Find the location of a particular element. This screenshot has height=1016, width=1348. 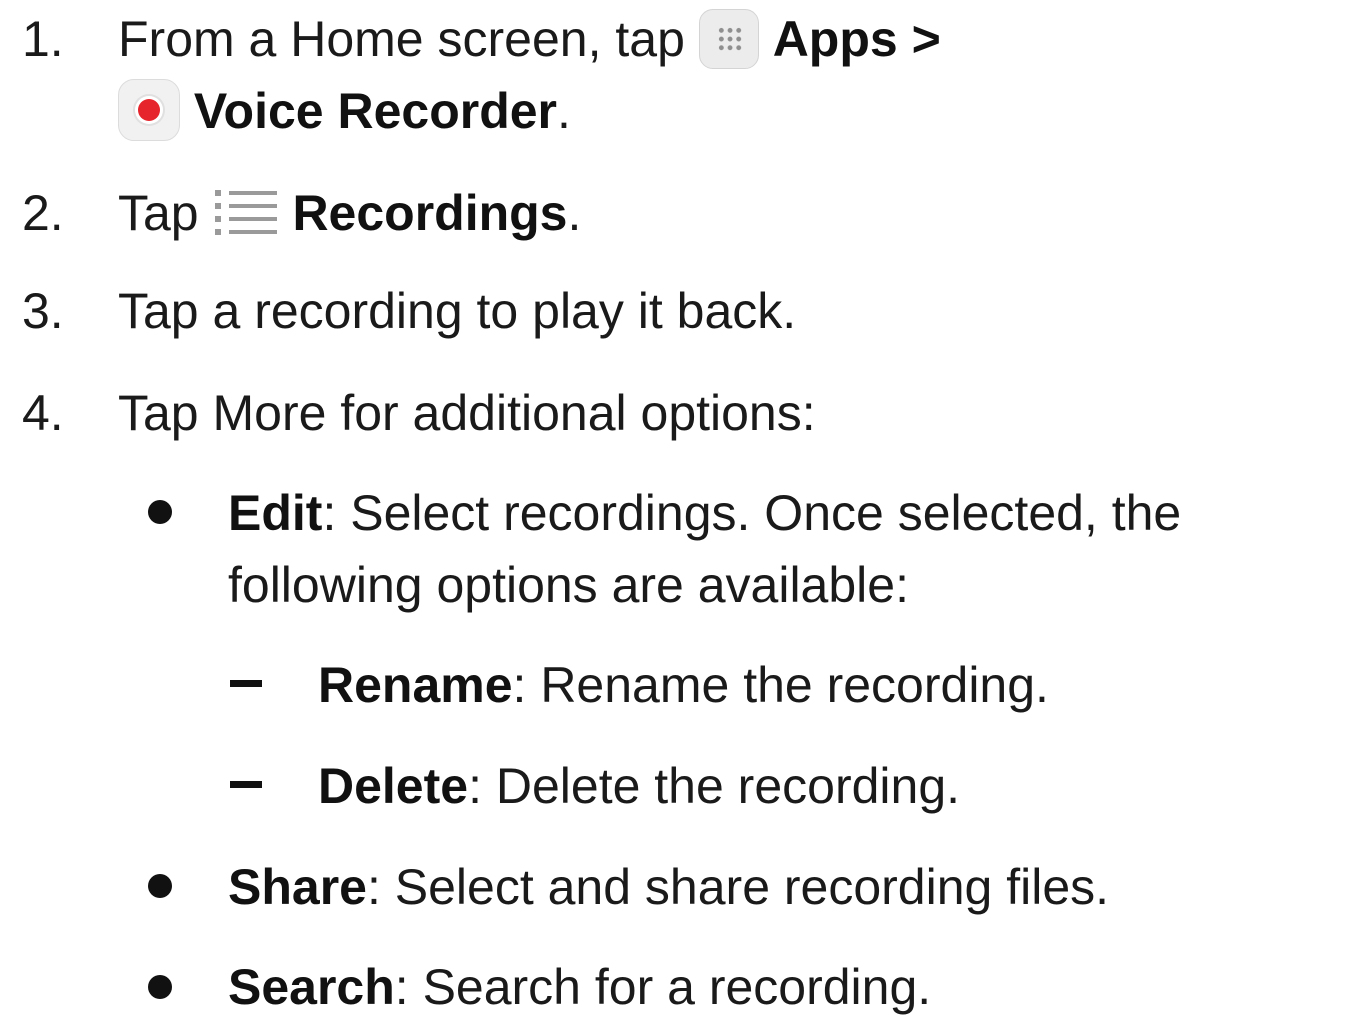

option-share: Share: Select and share recording files. is located at coordinates (668, 887).